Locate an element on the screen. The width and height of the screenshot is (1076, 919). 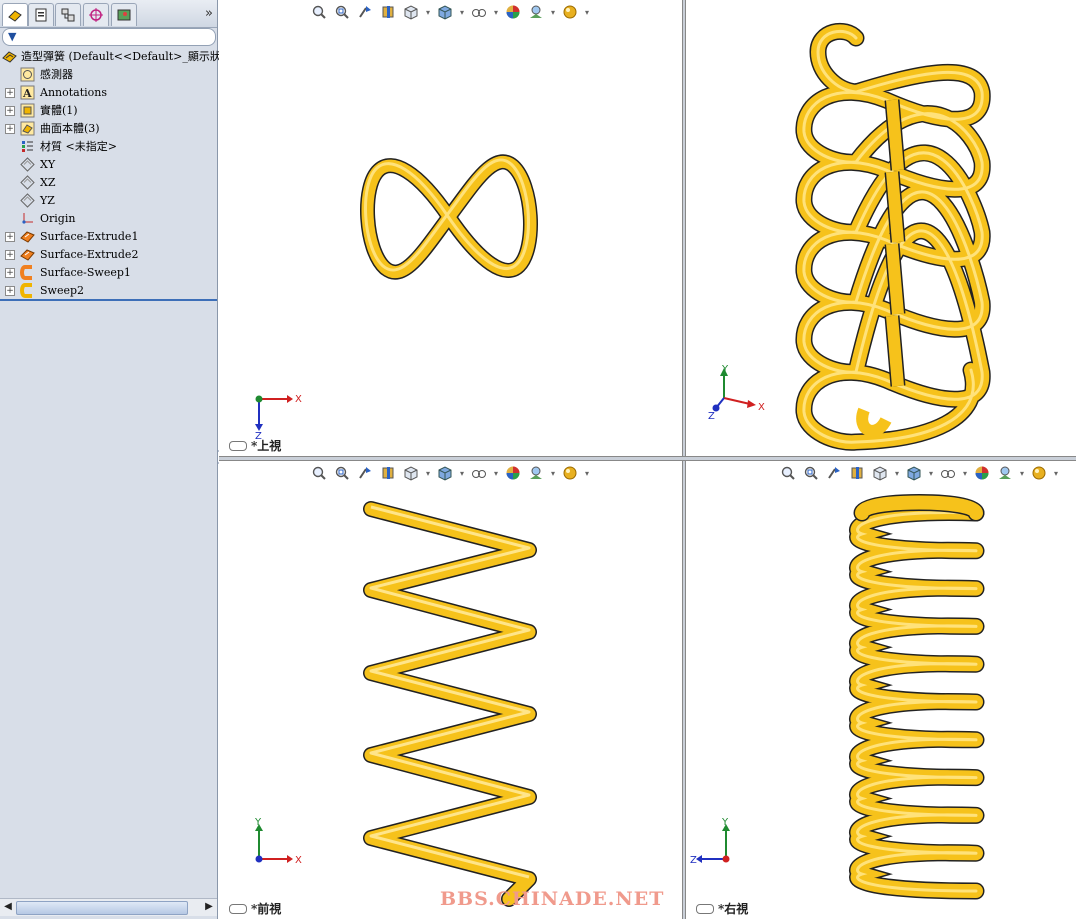
part-icon is located at coordinates (9, 56).